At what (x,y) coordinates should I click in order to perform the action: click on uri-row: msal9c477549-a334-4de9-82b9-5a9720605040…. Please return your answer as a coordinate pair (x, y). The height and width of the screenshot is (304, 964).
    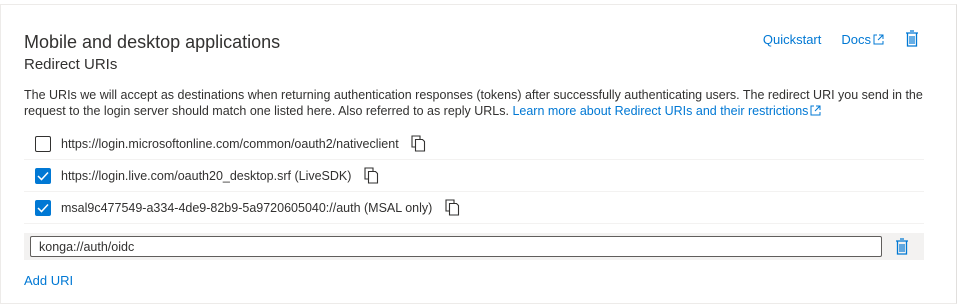
    Looking at the image, I should click on (474, 208).